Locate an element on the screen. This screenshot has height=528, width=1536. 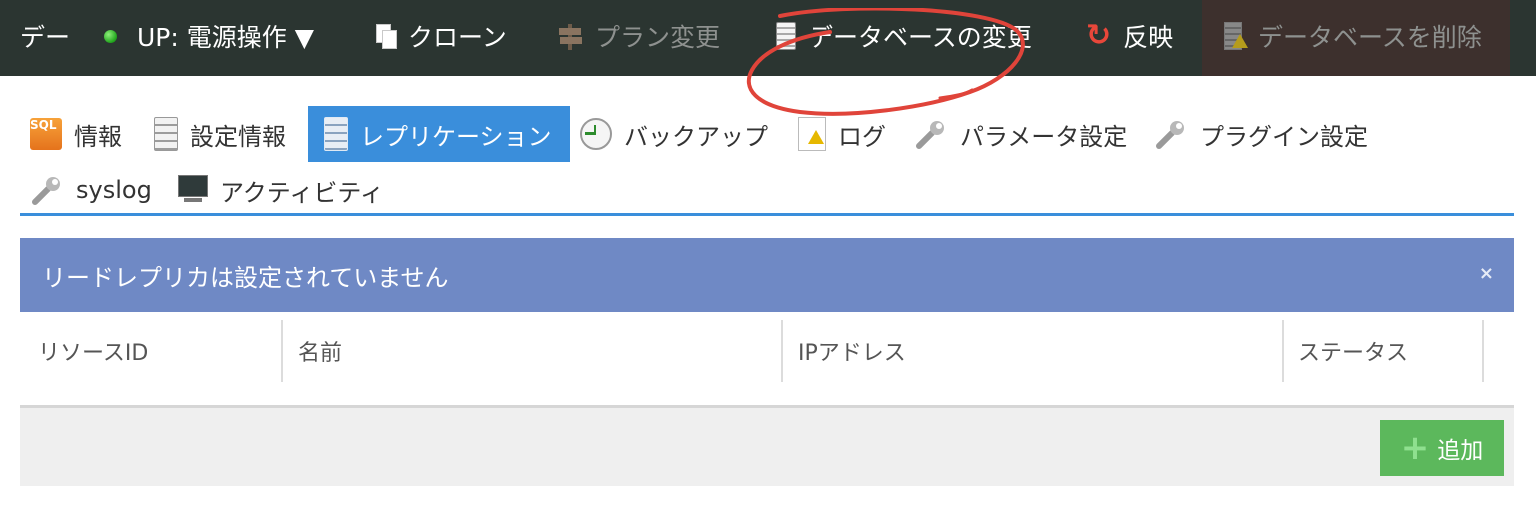
tab-syslog: syslog is located at coordinates (91, 190).